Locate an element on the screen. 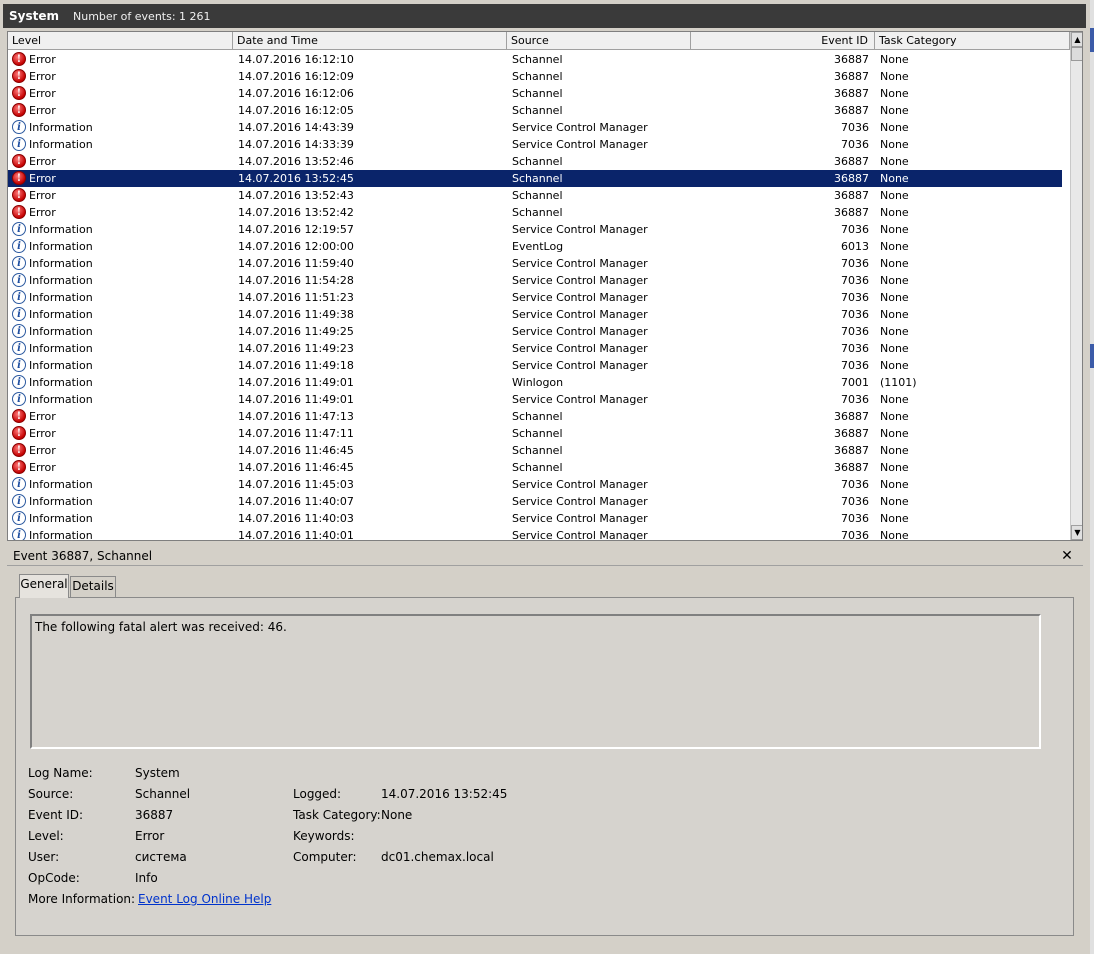  label-task-category: Task Category: is located at coordinates (337, 815).